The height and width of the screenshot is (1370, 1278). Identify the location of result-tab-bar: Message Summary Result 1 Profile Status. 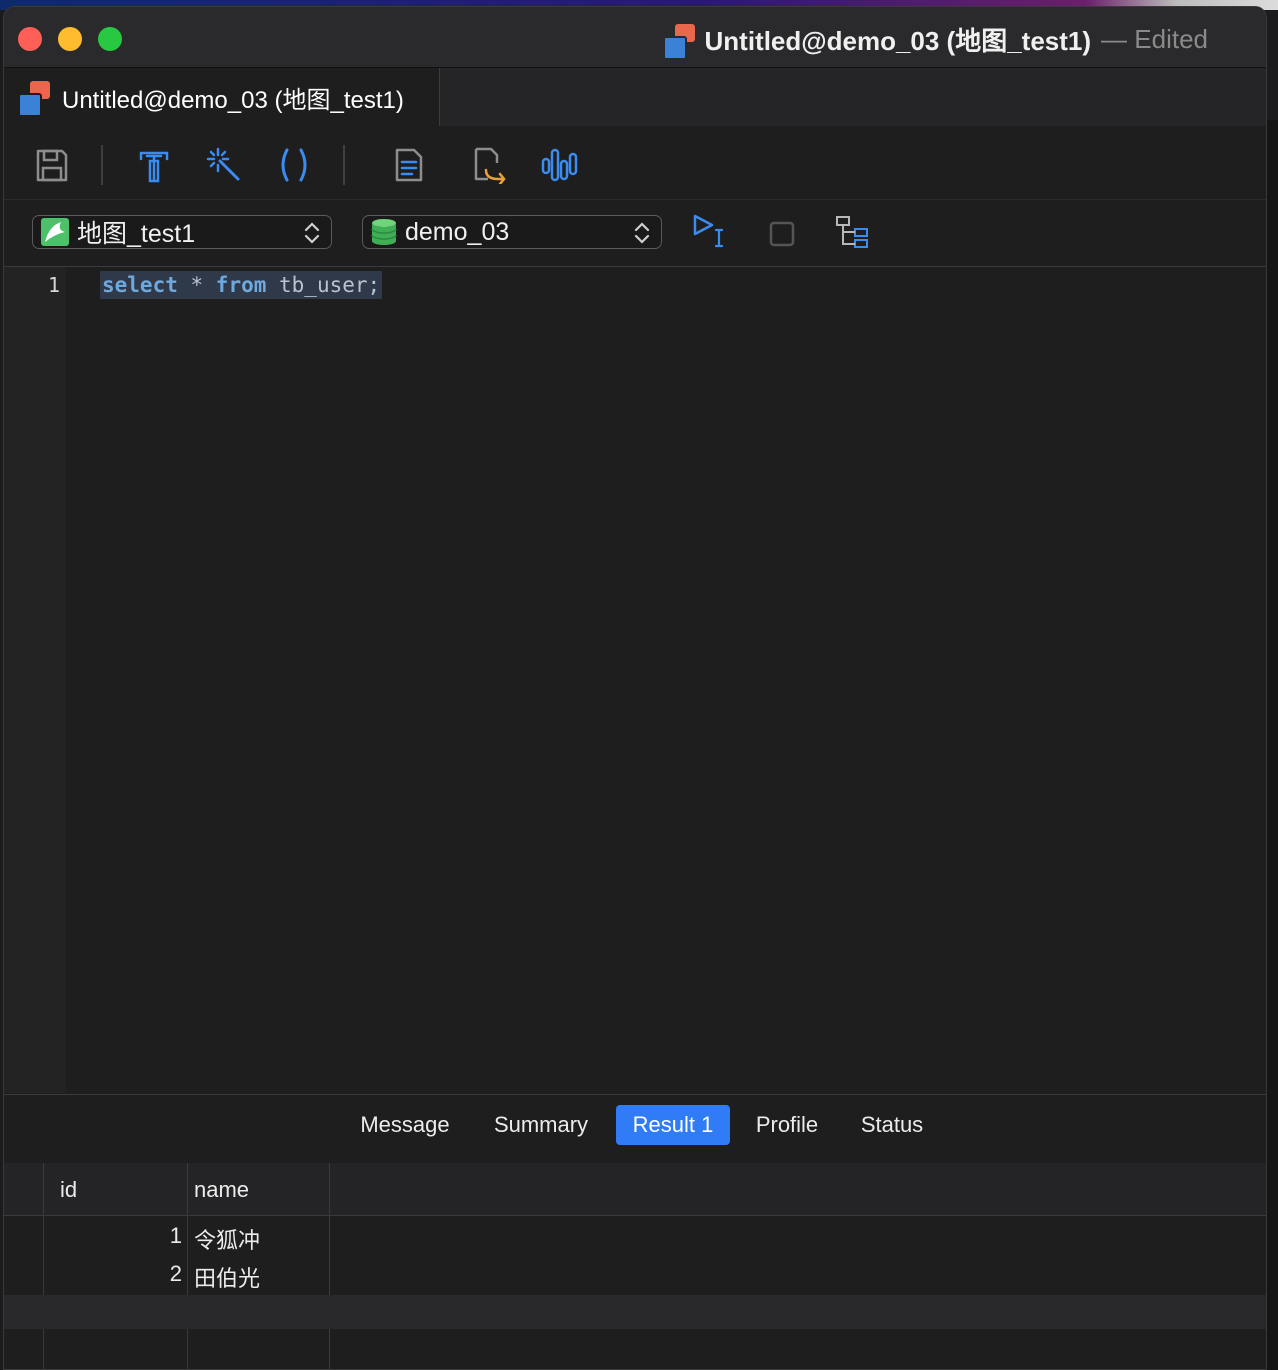
(635, 1129).